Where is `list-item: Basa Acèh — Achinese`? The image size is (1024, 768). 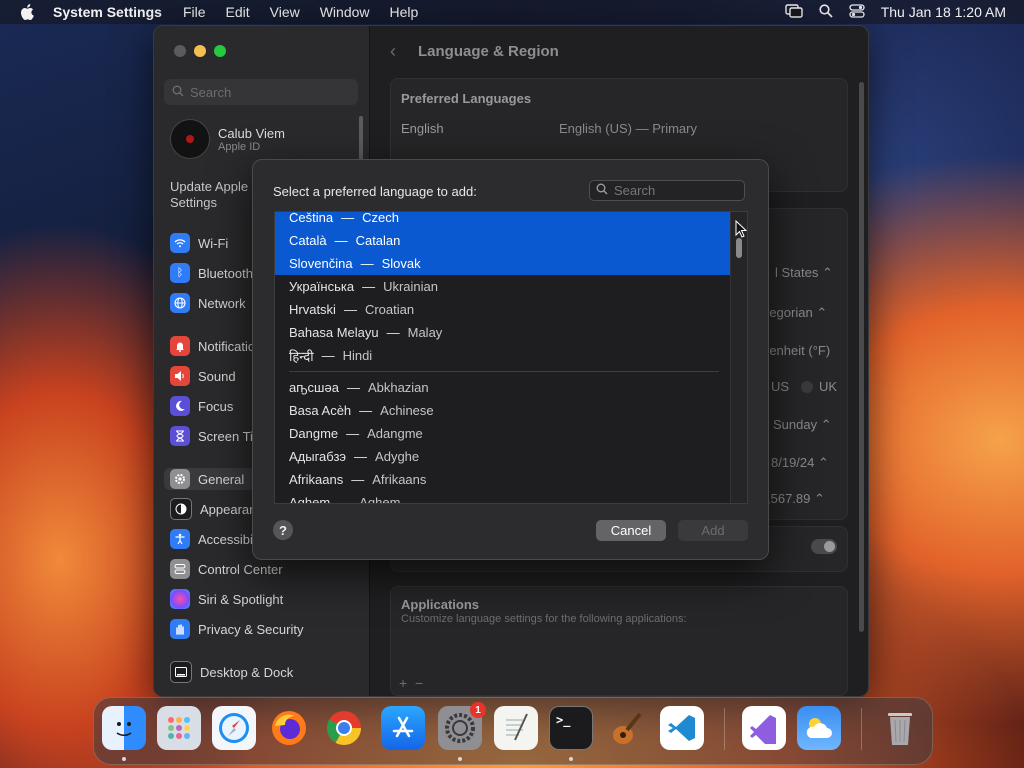 list-item: Basa Acèh — Achinese is located at coordinates (504, 410).